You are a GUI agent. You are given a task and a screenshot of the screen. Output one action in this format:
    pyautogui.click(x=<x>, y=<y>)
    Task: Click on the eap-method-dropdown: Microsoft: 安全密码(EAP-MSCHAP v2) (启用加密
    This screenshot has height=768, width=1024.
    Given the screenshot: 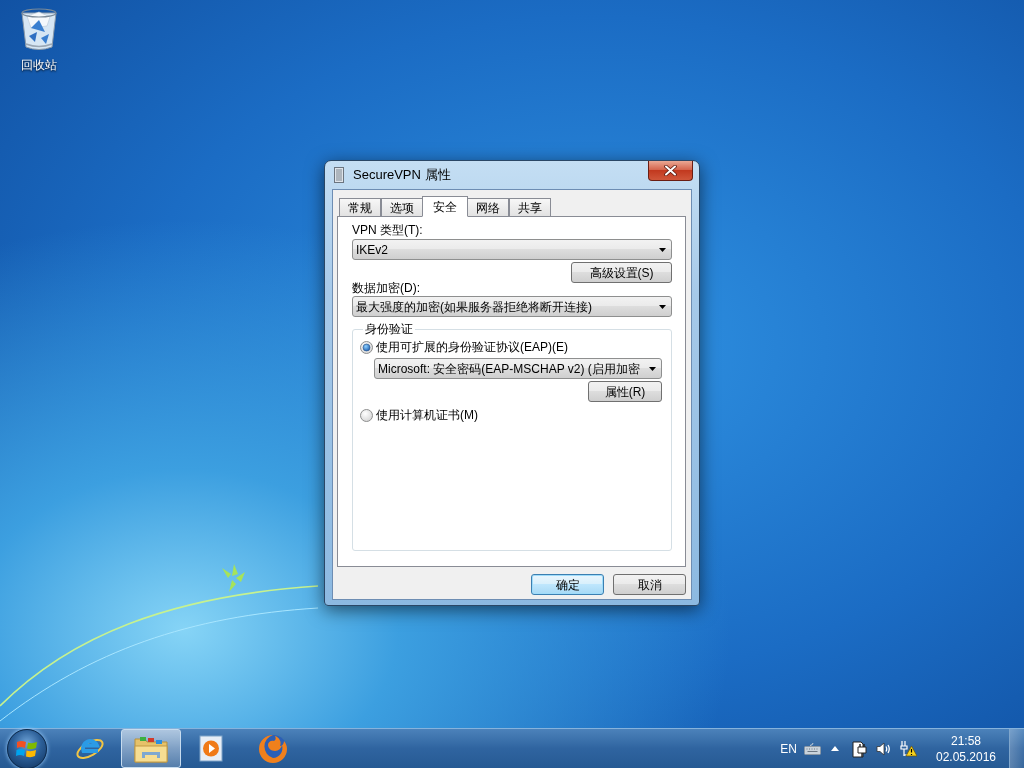 What is the action you would take?
    pyautogui.click(x=518, y=368)
    